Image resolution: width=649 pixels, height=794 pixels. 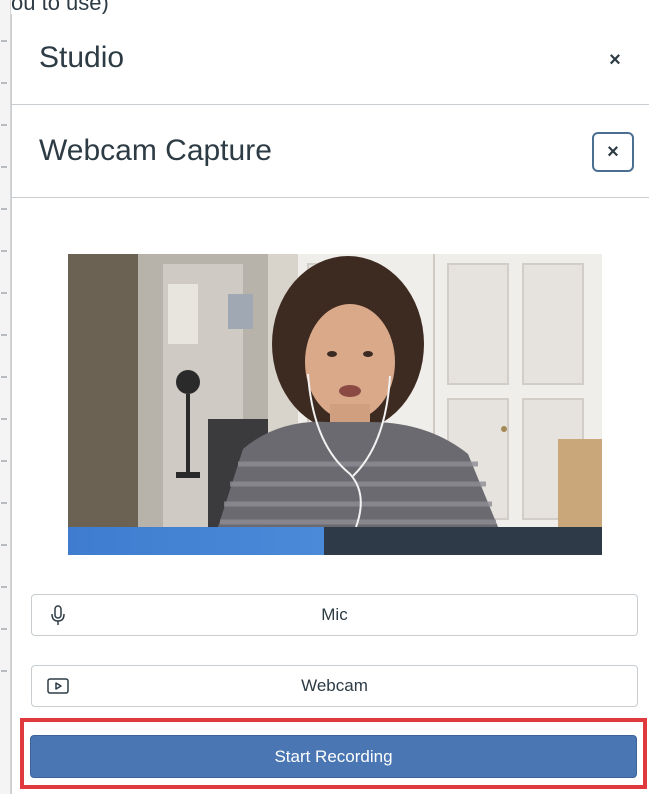 What do you see at coordinates (155, 150) in the screenshot?
I see `capture-title: Webcam Capture` at bounding box center [155, 150].